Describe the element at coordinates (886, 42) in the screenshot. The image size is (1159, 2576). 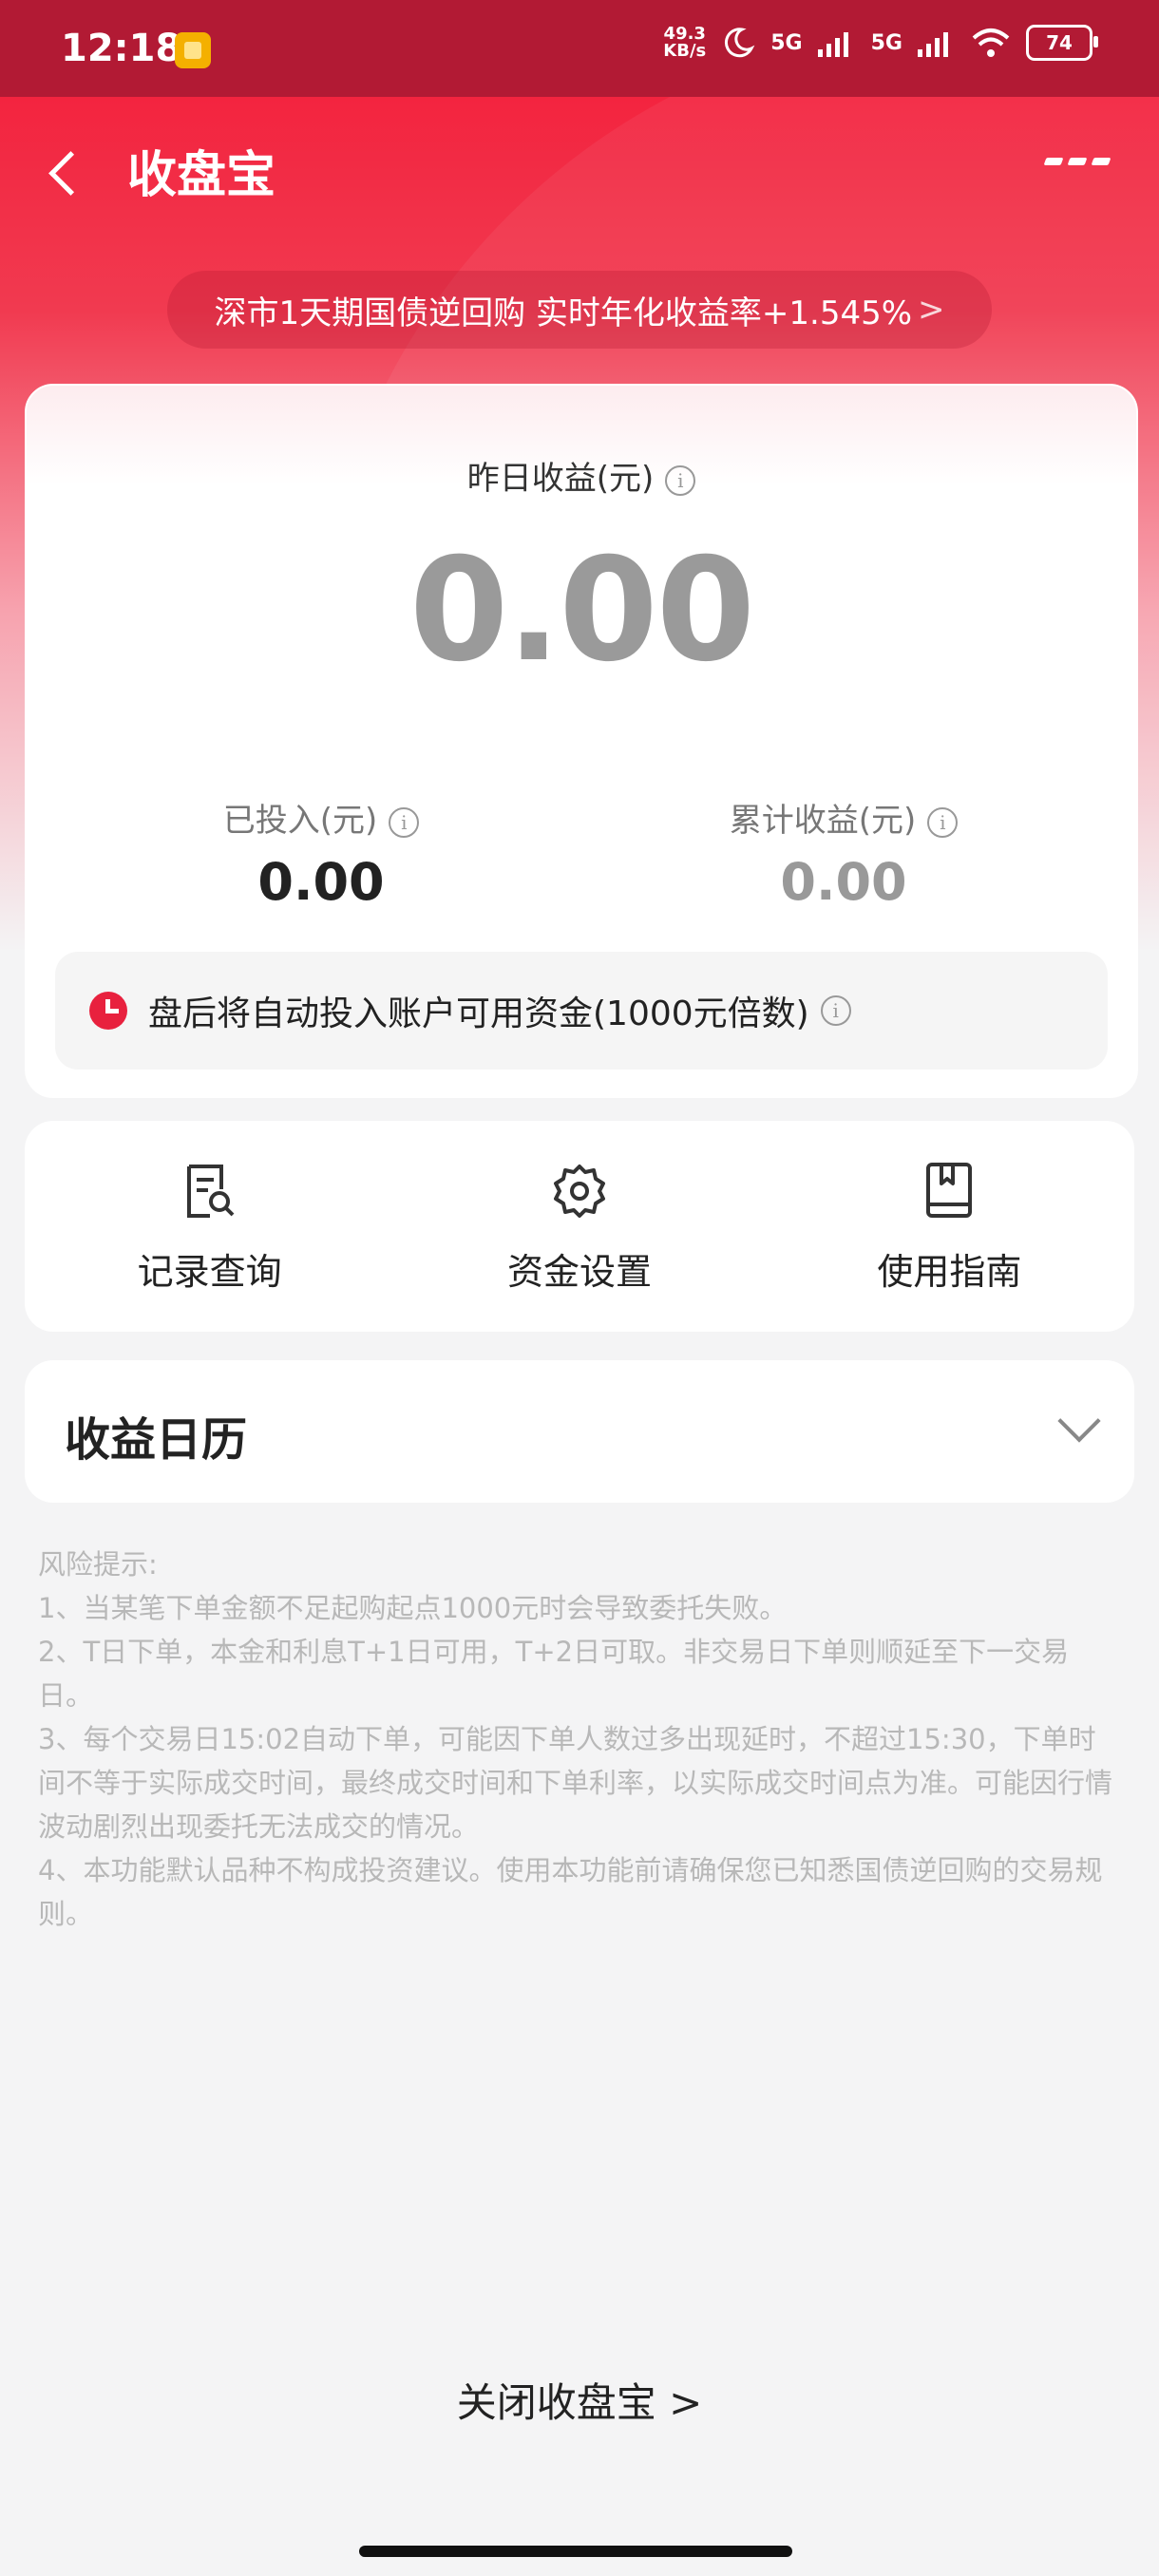
I see `signal-5g-2-label: 5G` at that location.